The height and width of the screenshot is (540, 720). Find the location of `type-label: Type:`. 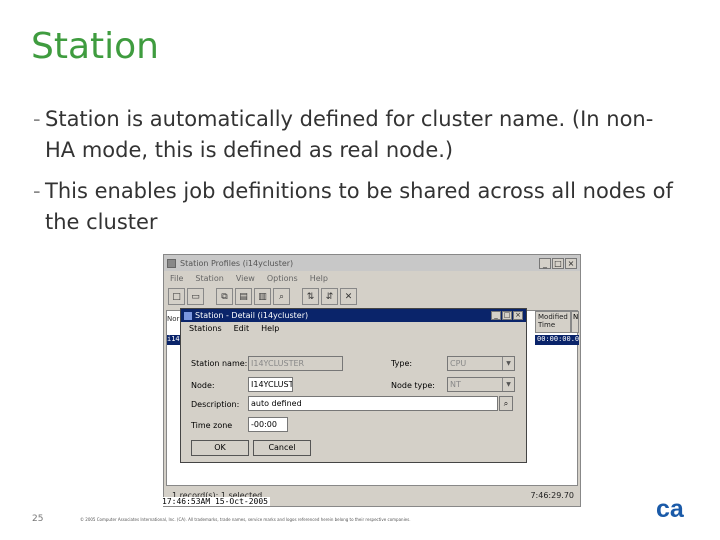

type-label: Type: is located at coordinates (402, 363).